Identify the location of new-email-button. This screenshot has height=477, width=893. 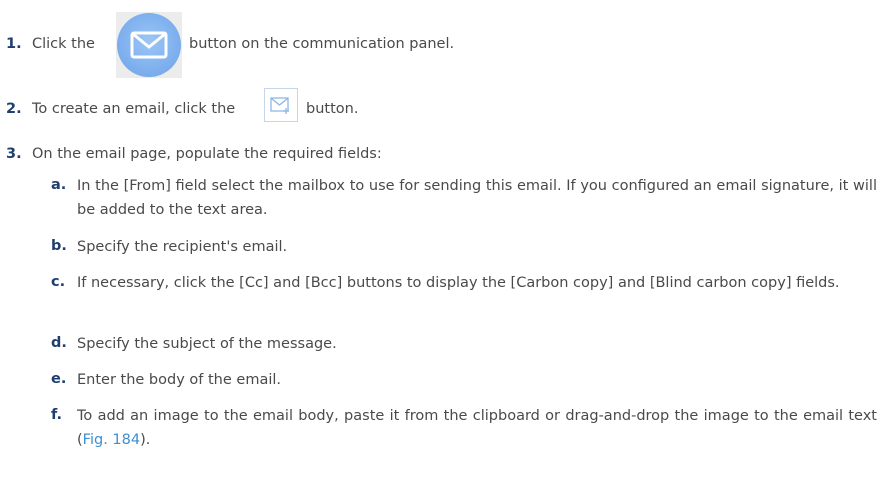
(281, 105).